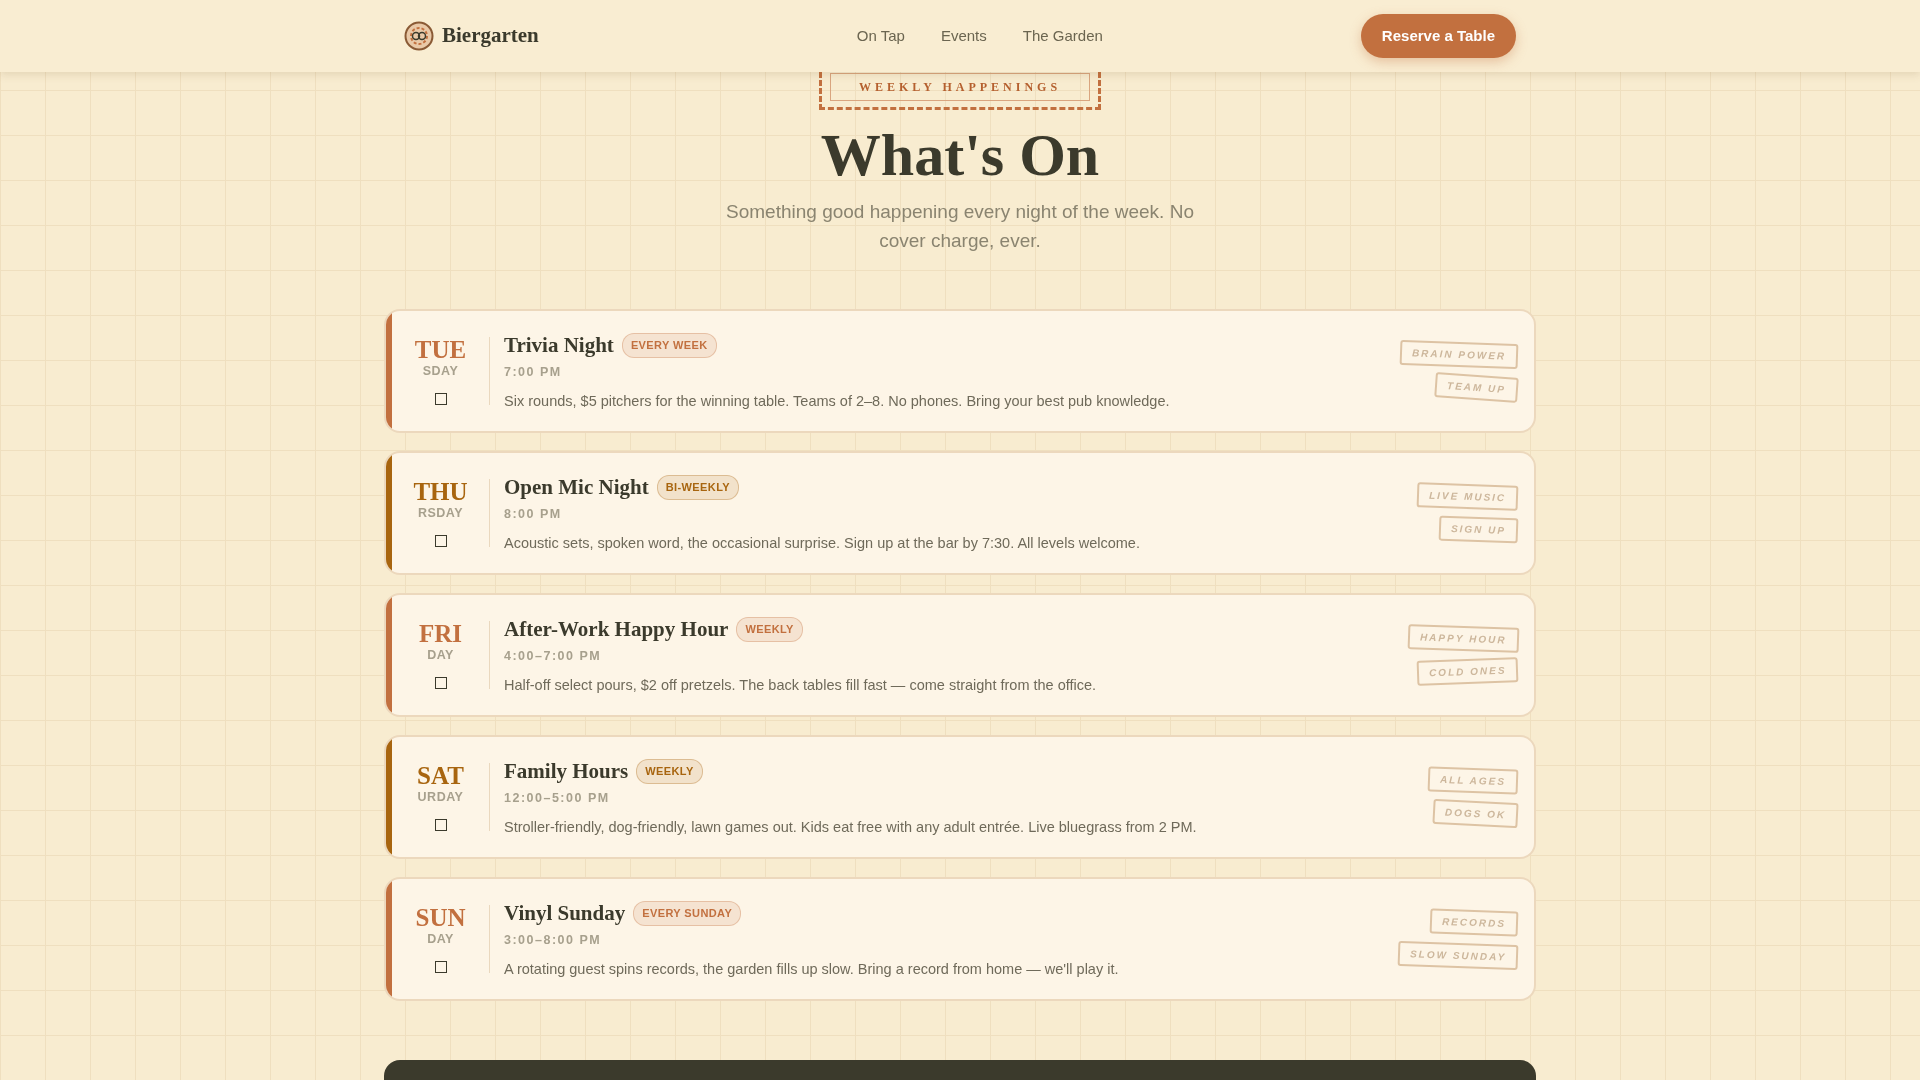 This screenshot has height=1080, width=1920. What do you see at coordinates (419, 36) in the screenshot?
I see `logo-icon` at bounding box center [419, 36].